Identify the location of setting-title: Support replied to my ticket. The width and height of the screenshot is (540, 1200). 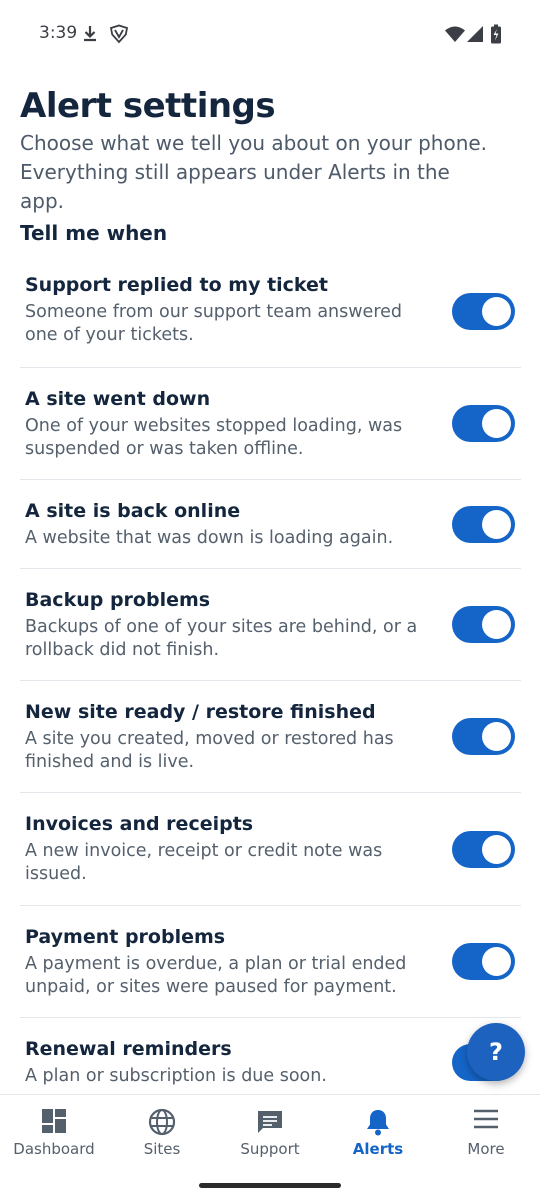
(177, 285).